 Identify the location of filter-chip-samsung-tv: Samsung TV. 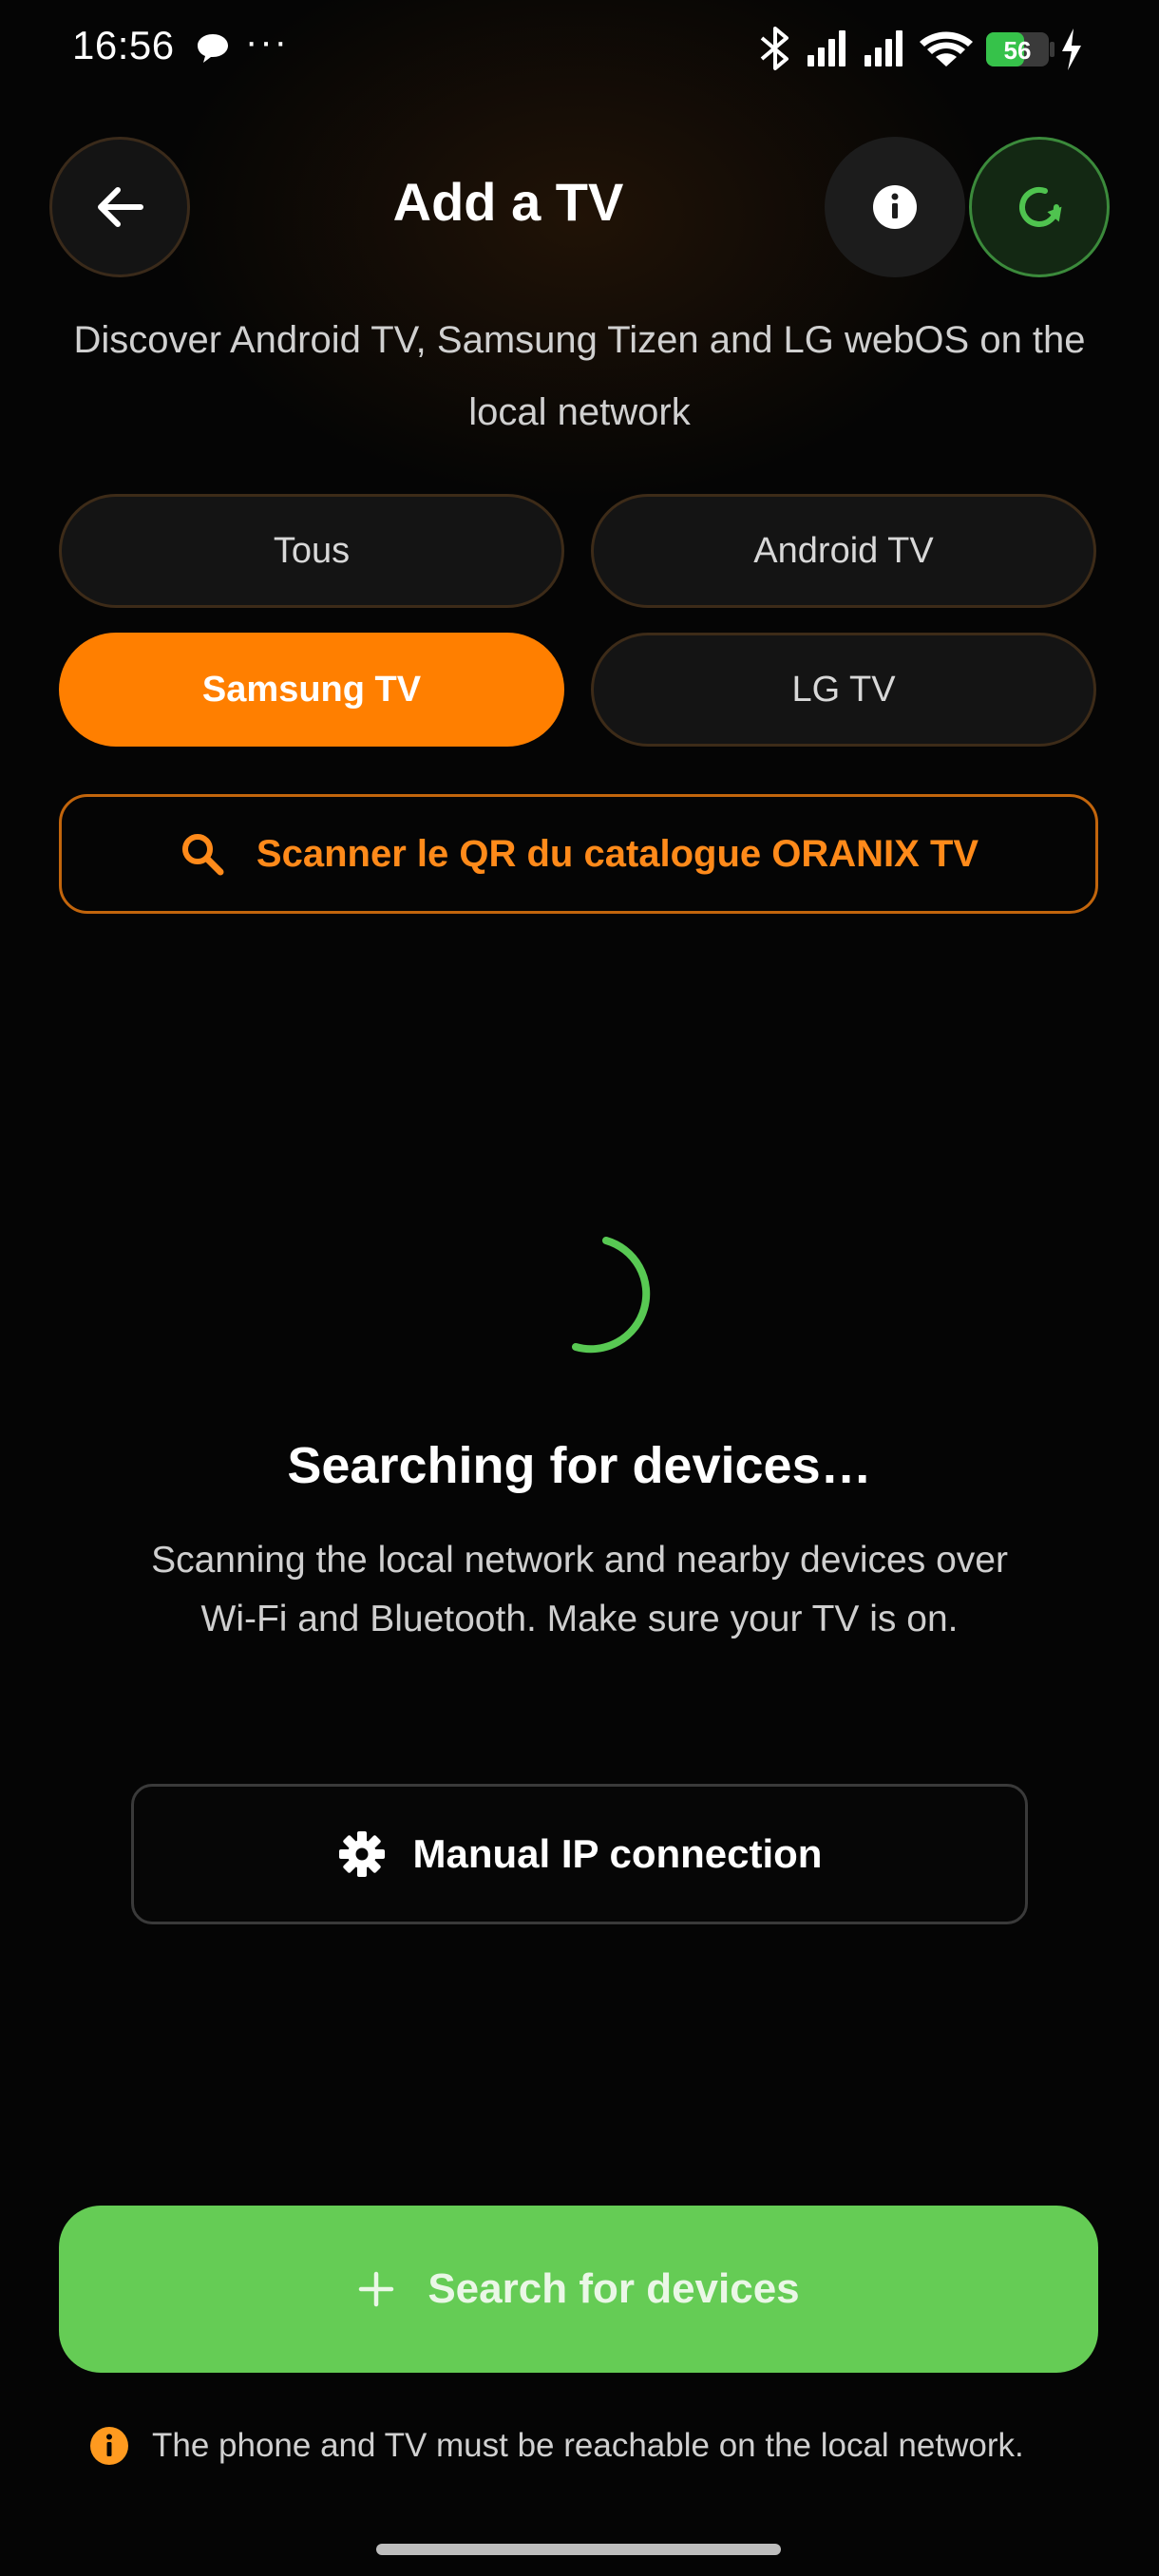
(311, 690).